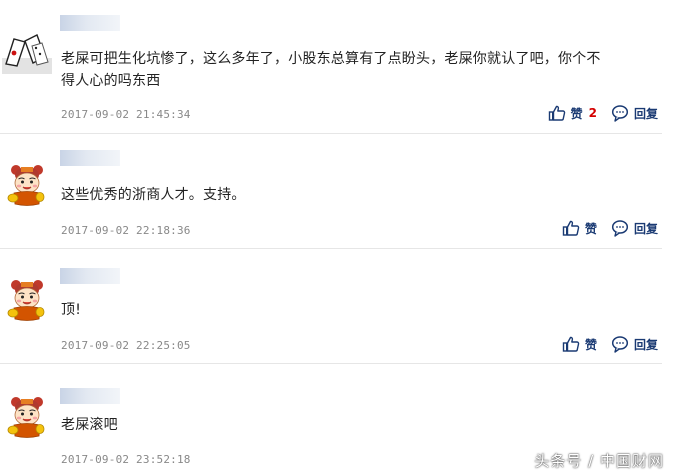 This screenshot has width=674, height=475. I want to click on comment-text: 这些优秀的浙商人才。支持。, so click(153, 195).